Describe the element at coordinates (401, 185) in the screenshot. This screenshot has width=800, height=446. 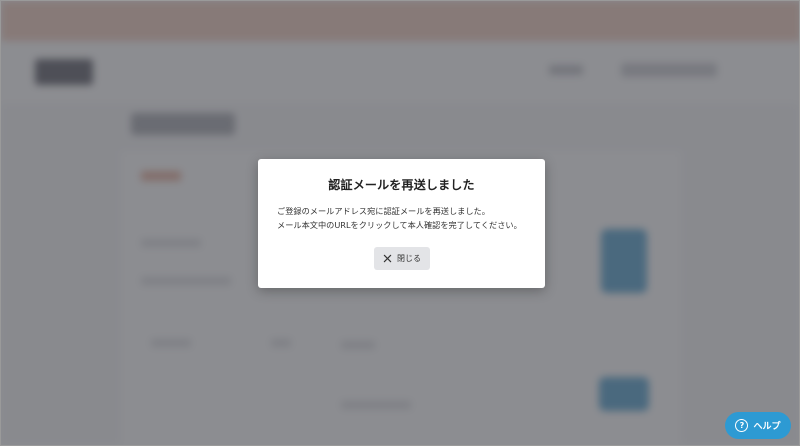
I see `dialog-title: 認証メールを再送しました` at that location.